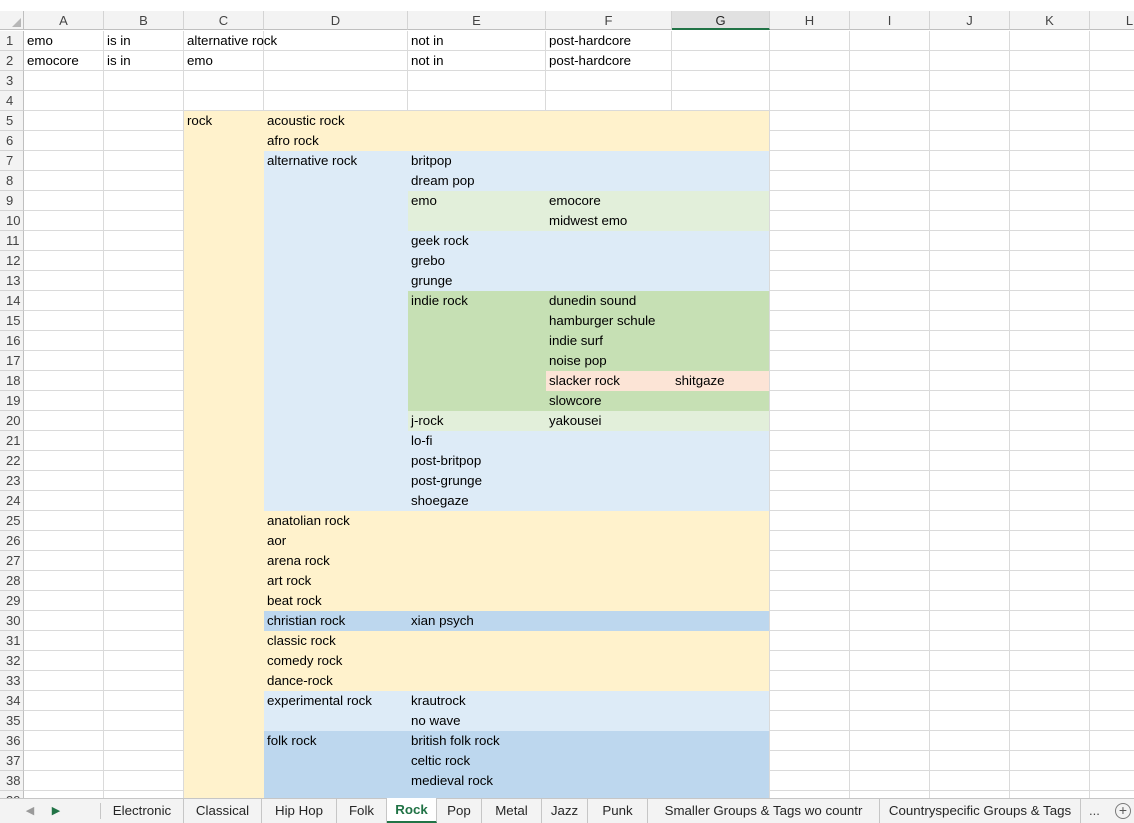 This screenshot has height=823, width=1134. I want to click on tab-countryspecific-groups-tags: Countryspecific Groups & Tags, so click(980, 811).